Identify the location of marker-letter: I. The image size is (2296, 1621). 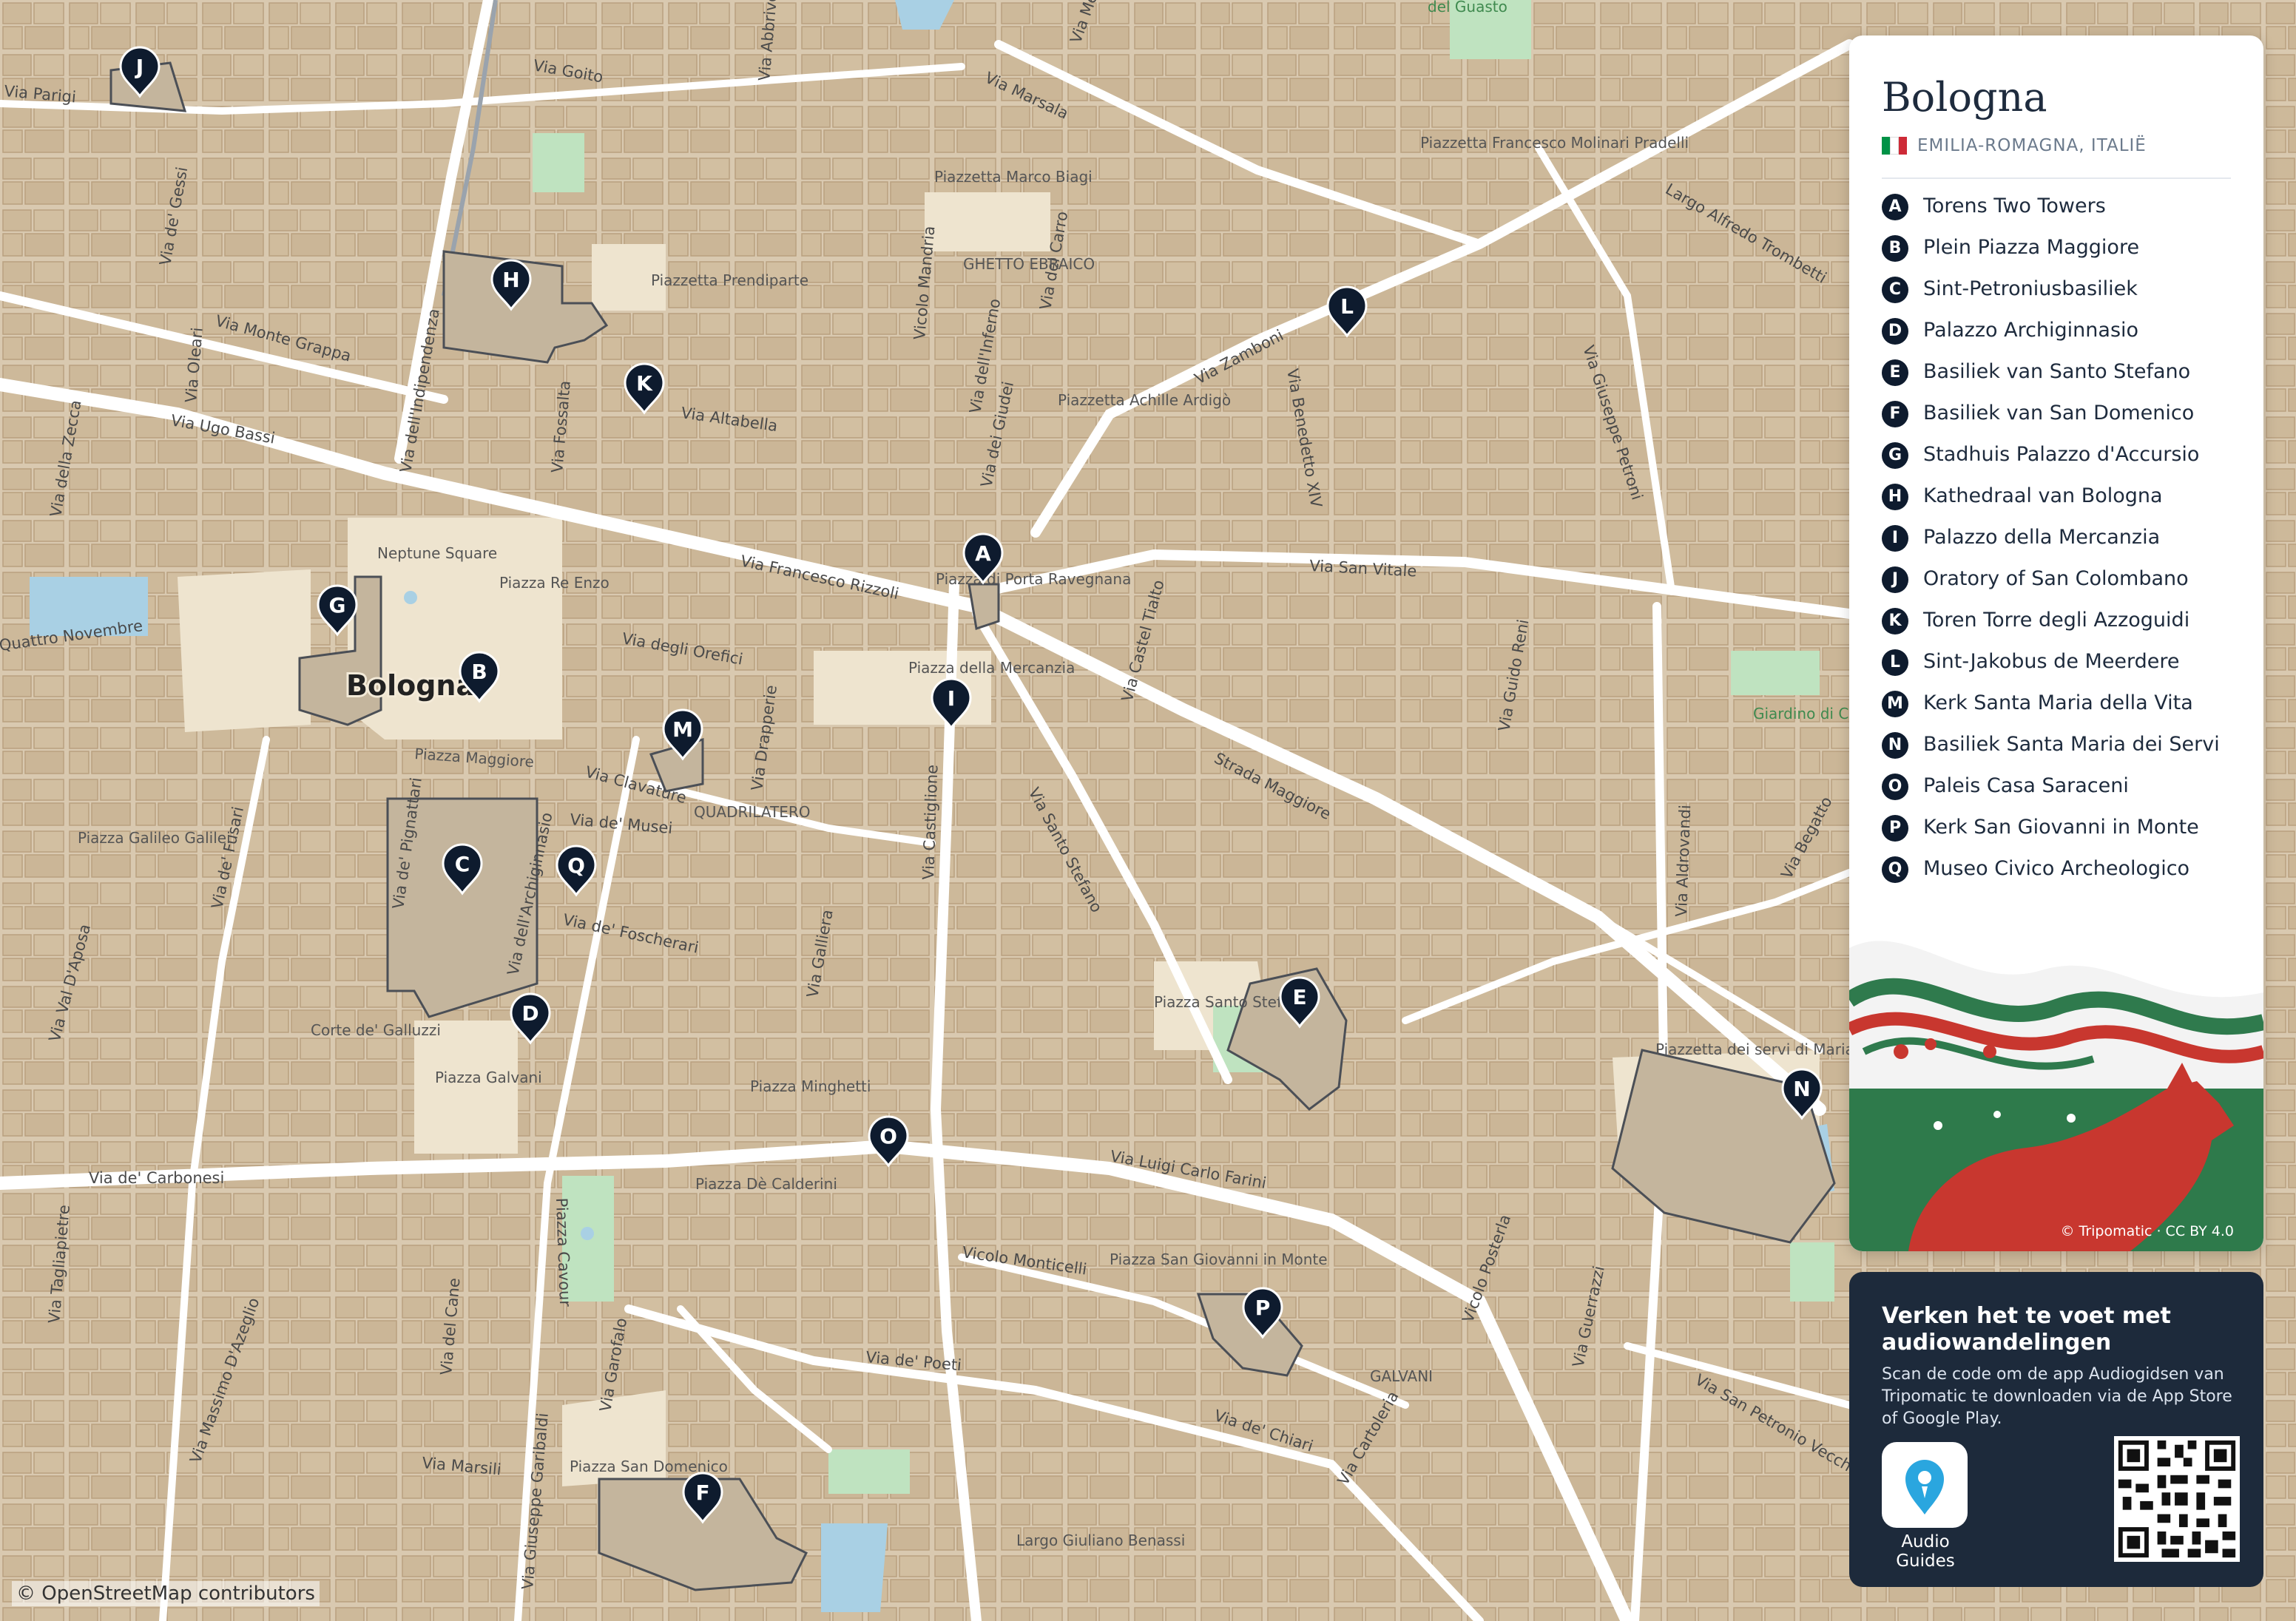
(951, 698).